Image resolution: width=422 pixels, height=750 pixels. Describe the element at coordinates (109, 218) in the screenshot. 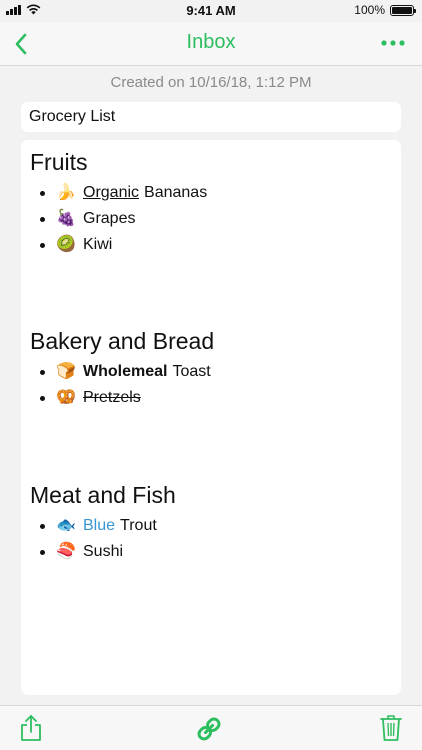

I see `item-text: Grapes` at that location.